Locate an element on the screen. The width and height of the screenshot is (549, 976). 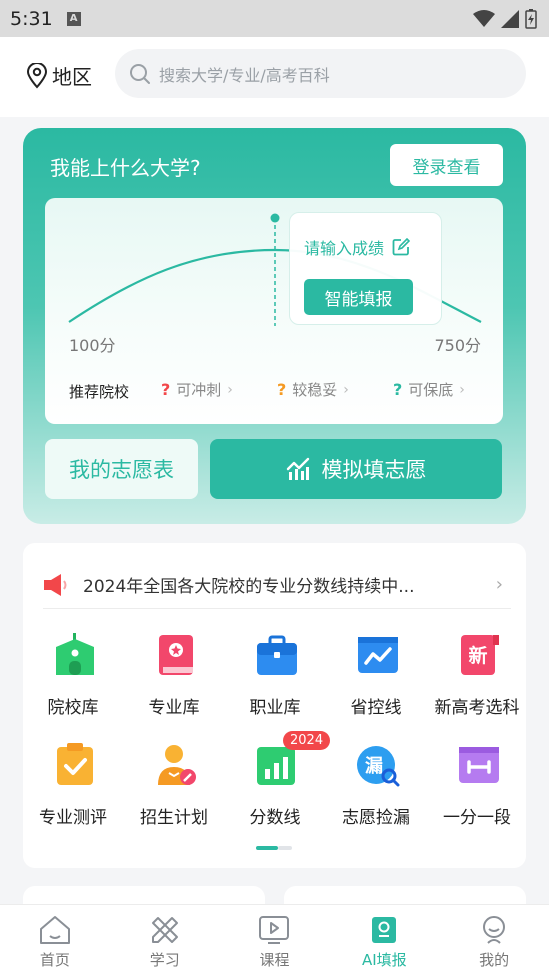
nav-label: 学习 is located at coordinates (164, 960).